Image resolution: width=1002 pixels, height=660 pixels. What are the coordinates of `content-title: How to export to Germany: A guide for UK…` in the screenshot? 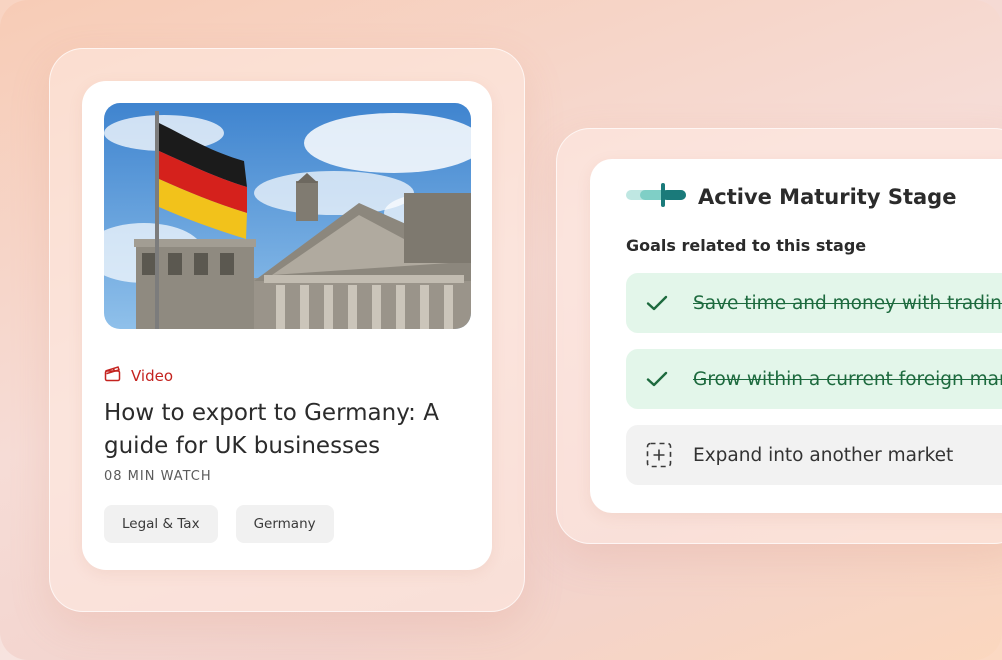 It's located at (294, 430).